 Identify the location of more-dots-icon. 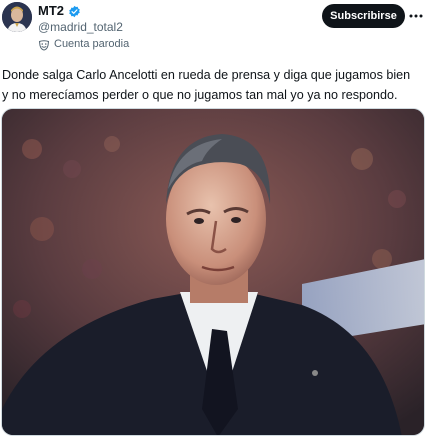
(416, 16).